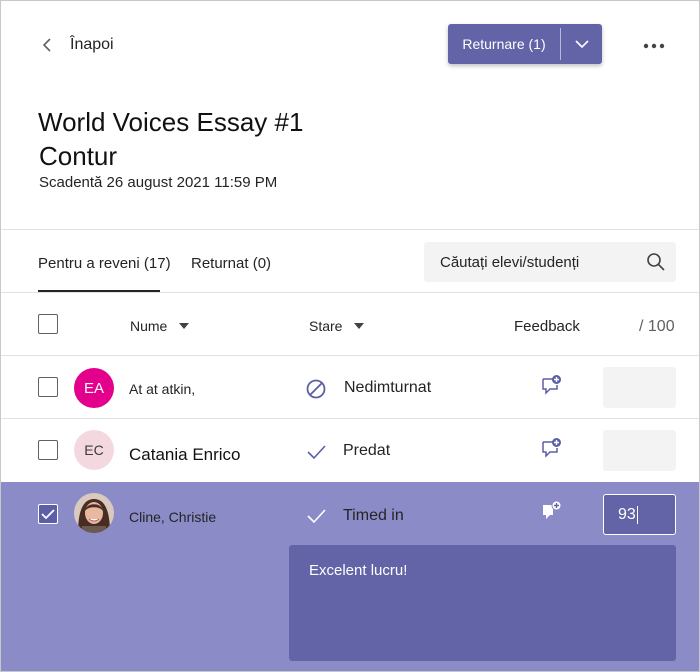 The width and height of the screenshot is (700, 672). What do you see at coordinates (627, 514) in the screenshot?
I see `grade-value: 93` at bounding box center [627, 514].